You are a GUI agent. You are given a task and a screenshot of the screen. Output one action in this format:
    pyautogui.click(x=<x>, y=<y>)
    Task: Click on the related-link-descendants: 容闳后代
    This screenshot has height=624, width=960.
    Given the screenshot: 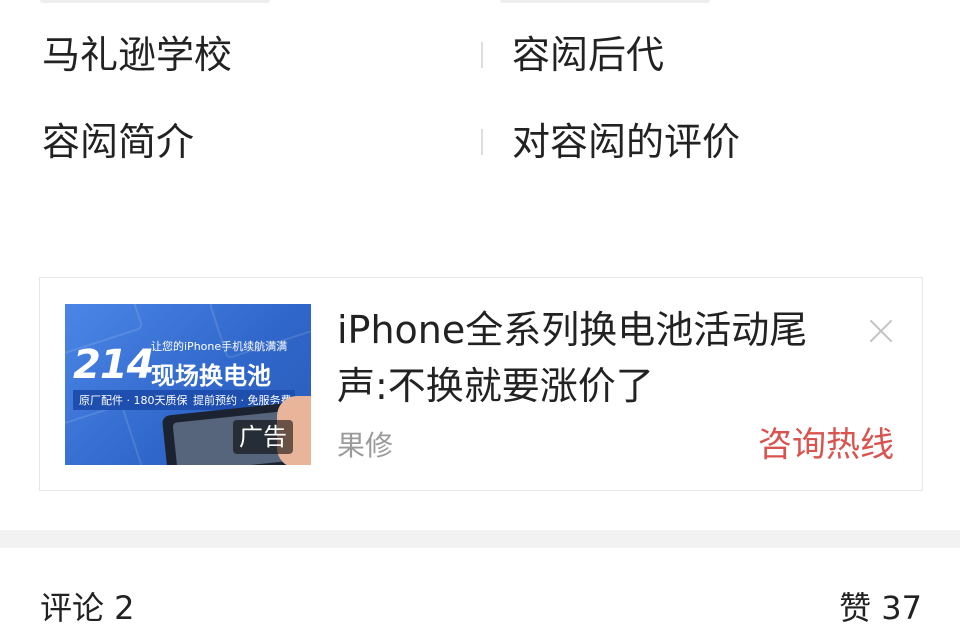 What is the action you would take?
    pyautogui.click(x=588, y=55)
    